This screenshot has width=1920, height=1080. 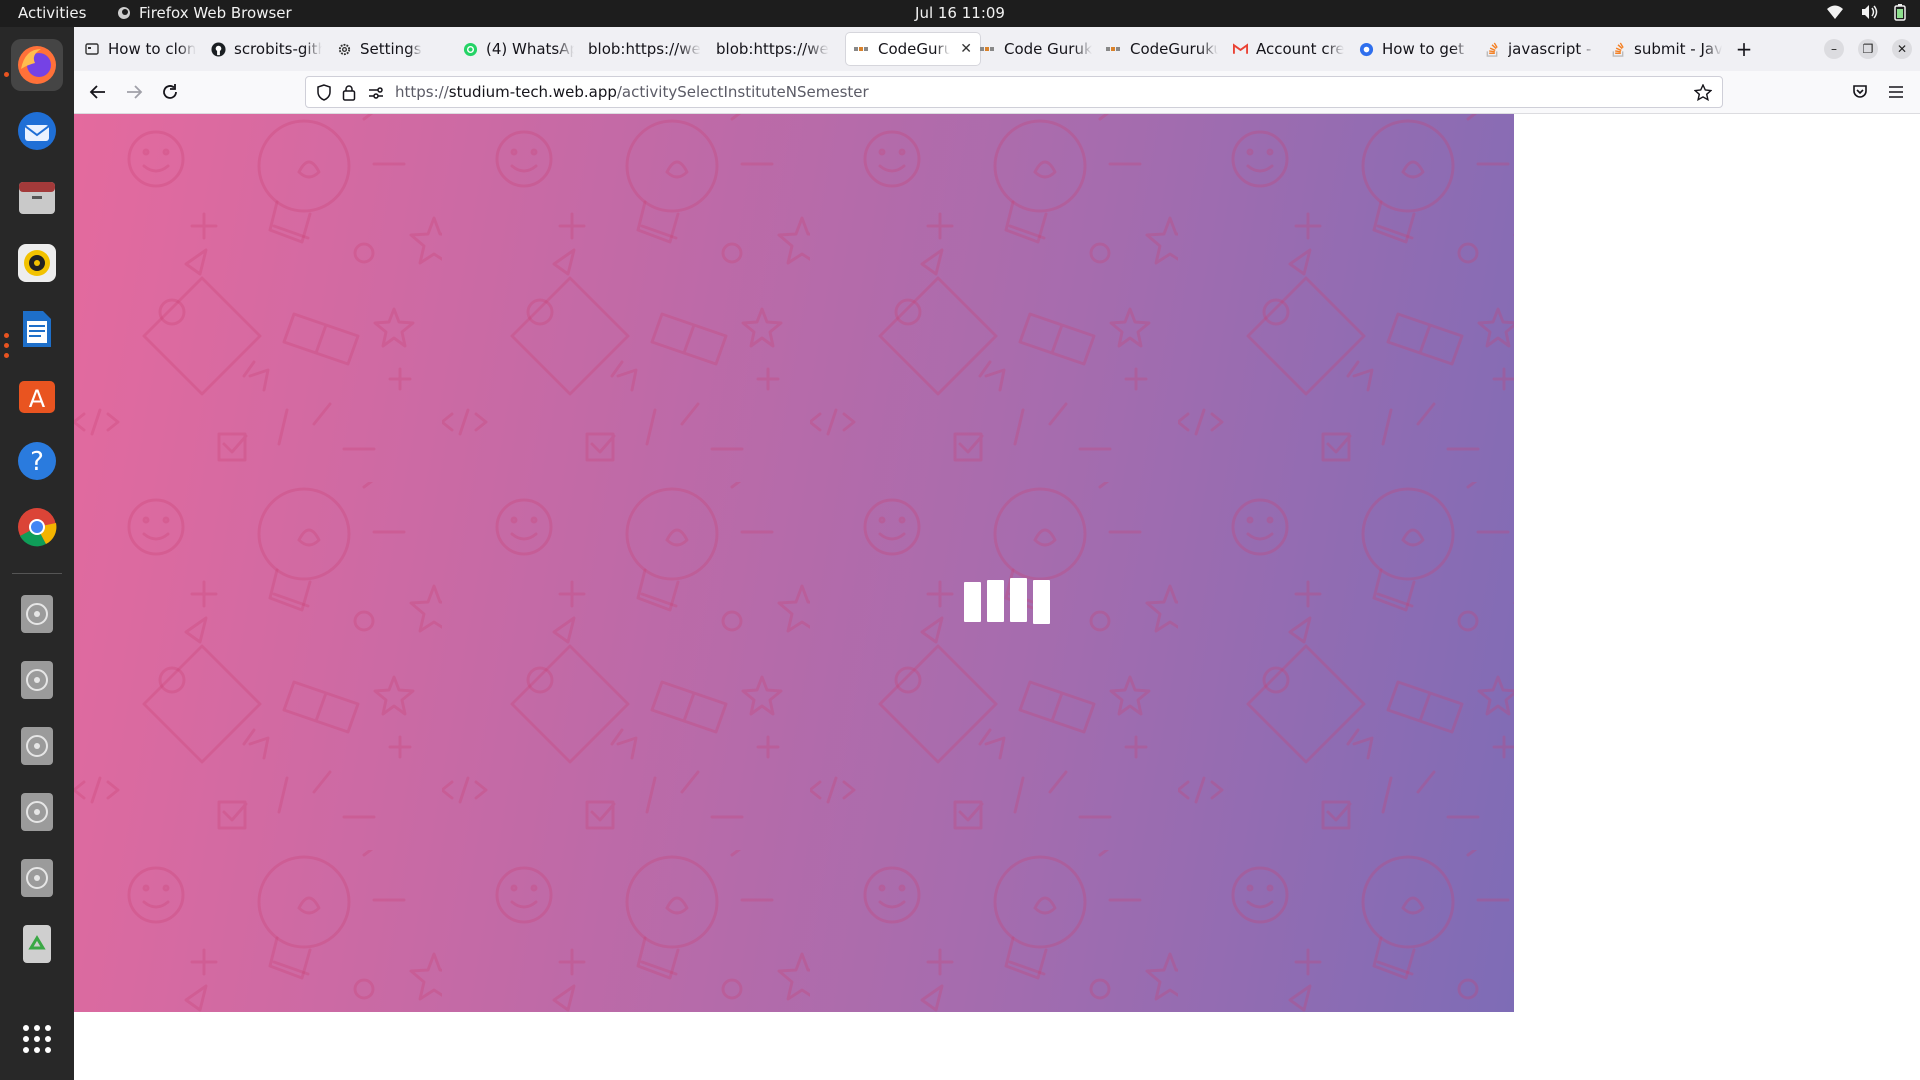 I want to click on pocket-button, so click(x=1860, y=92).